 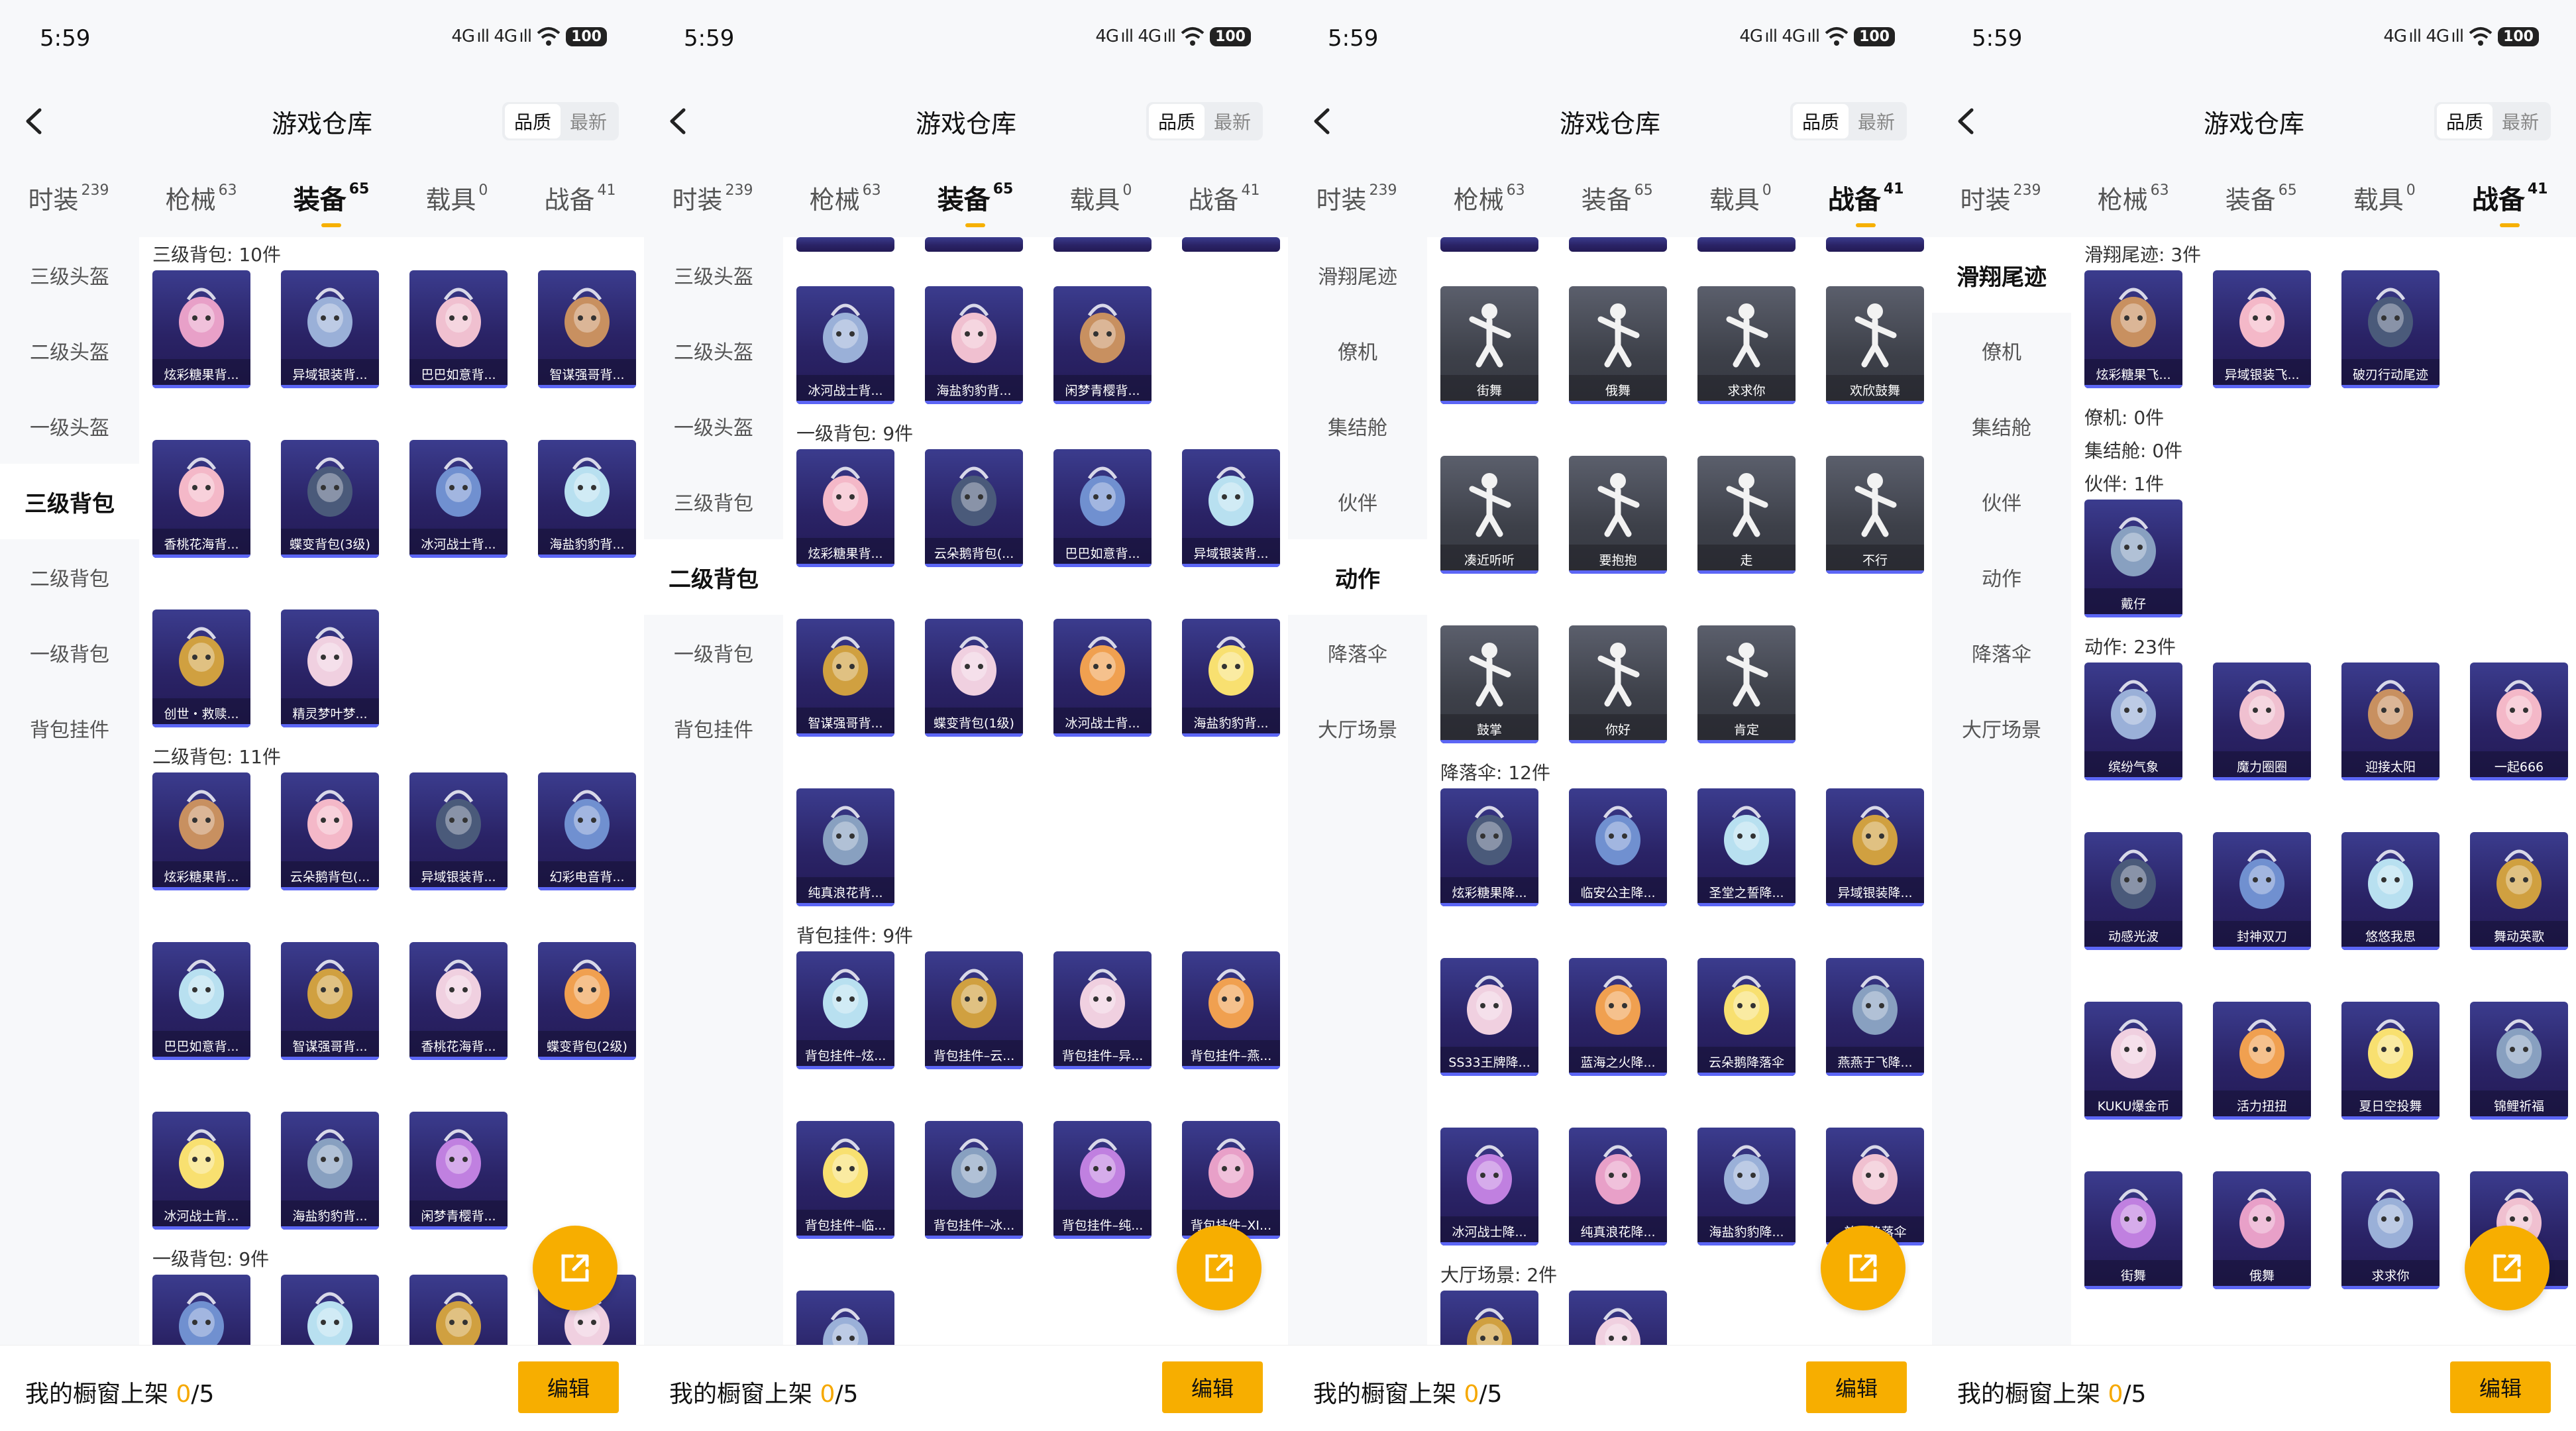 I want to click on sidebar-item: 大厅场景, so click(x=2001, y=728).